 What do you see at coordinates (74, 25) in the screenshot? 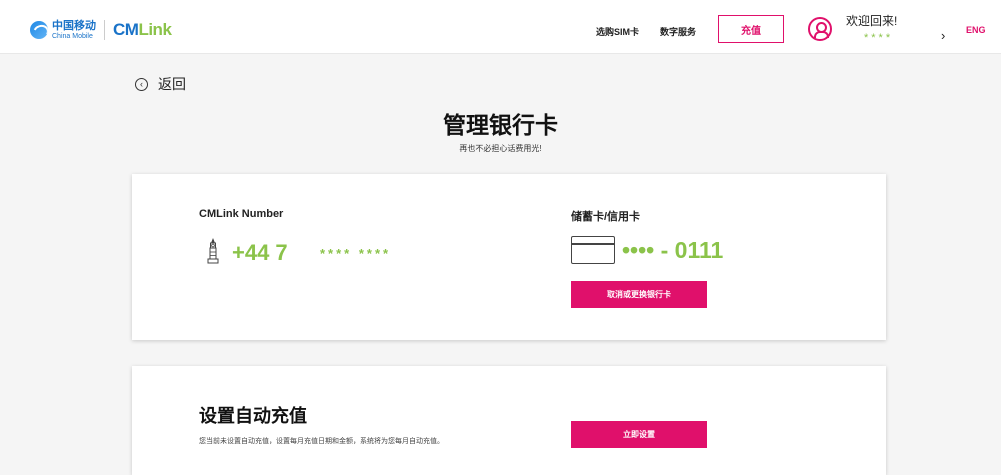
I see `logo-cn-text: 中国移动` at bounding box center [74, 25].